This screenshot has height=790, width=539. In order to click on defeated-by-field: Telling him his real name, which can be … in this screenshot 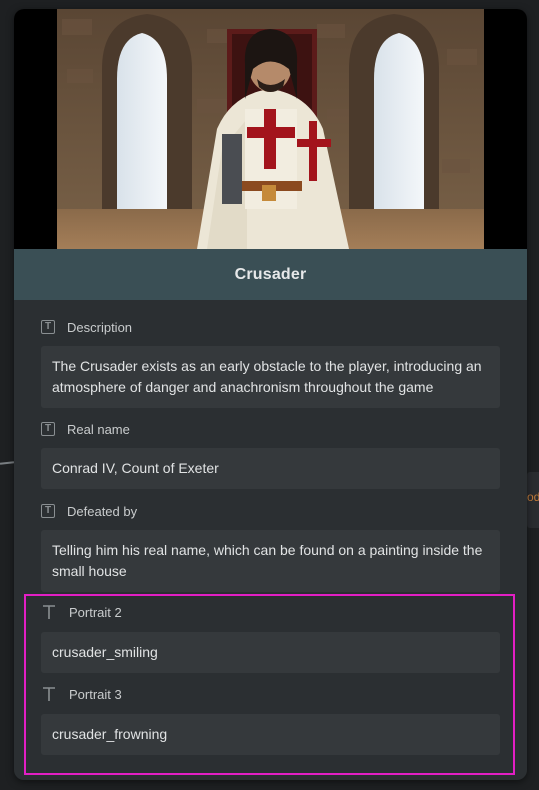, I will do `click(270, 561)`.